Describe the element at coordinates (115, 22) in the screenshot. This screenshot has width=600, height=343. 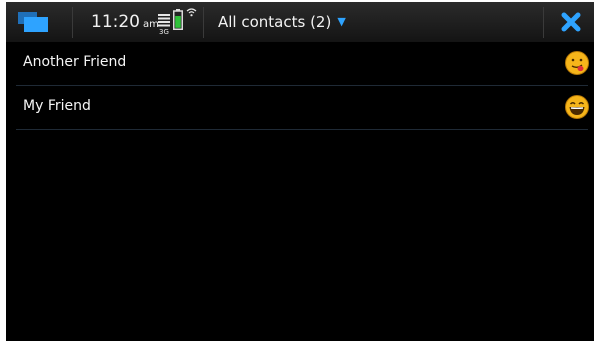
I see `clock-time: 11:20` at that location.